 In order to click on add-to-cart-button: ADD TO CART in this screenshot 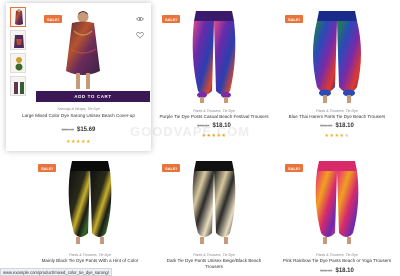, I will do `click(93, 96)`.